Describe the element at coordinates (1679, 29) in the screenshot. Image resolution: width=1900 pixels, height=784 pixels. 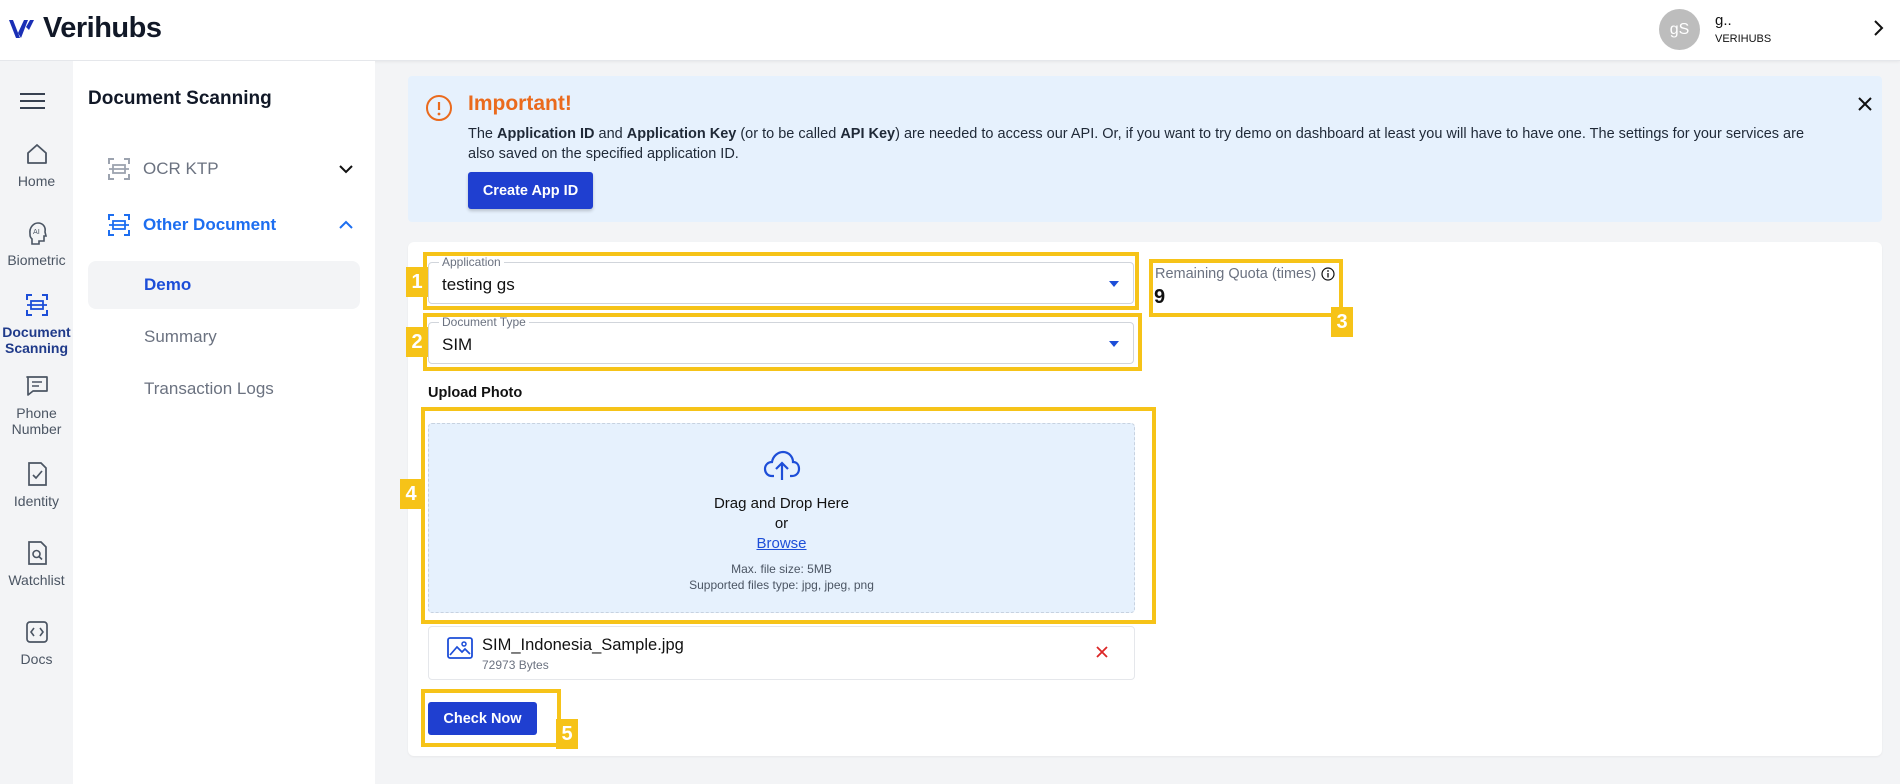
I see `avatar: gS` at that location.